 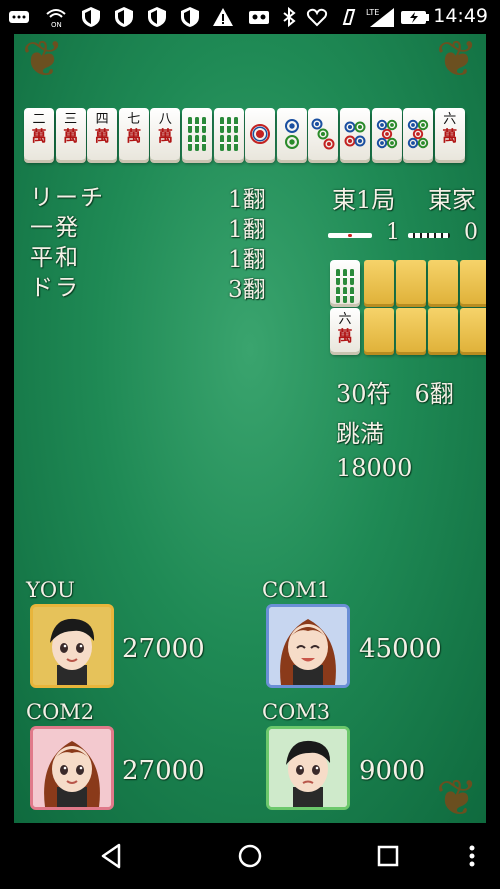 I want to click on navigation-bar, so click(x=250, y=856).